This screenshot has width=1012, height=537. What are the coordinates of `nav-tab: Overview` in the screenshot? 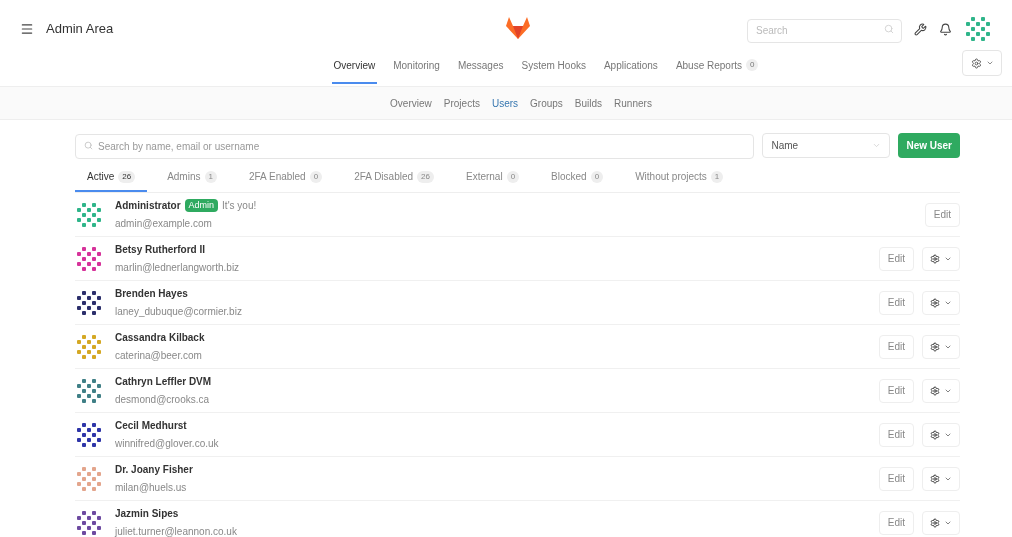 It's located at (354, 66).